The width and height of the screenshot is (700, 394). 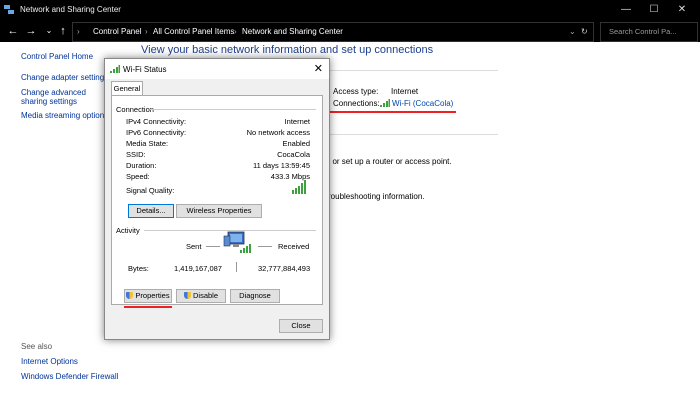 I want to click on minimize-button: —, so click(x=626, y=10).